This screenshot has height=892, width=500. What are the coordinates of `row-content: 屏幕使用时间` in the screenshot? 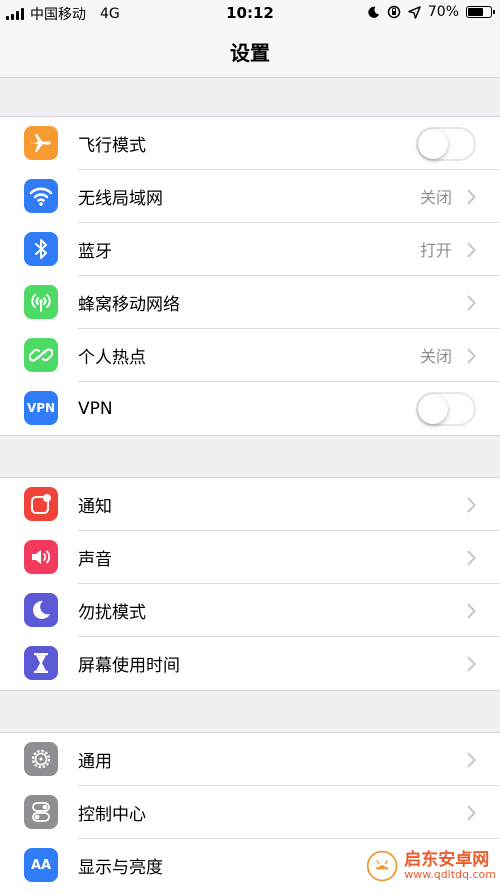 It's located at (289, 663).